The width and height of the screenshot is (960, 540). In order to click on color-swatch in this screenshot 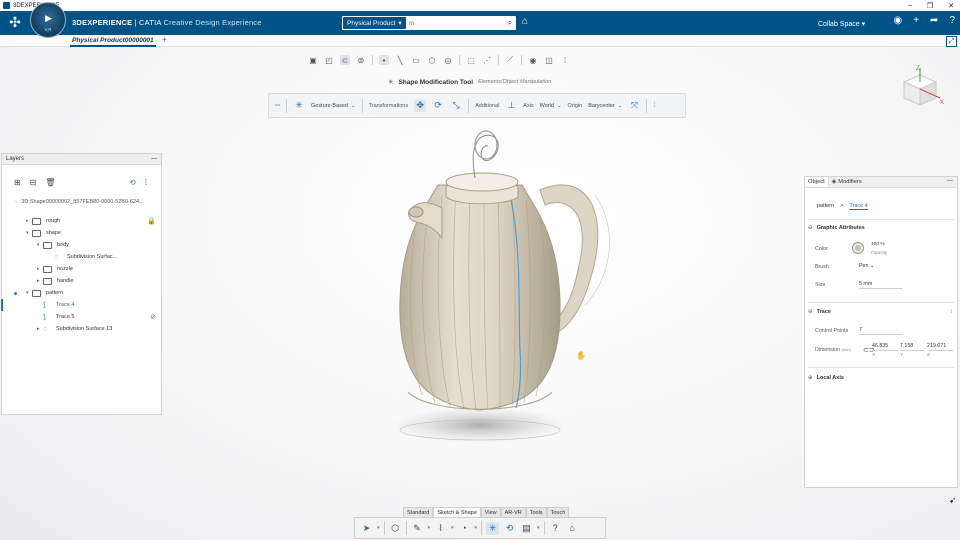, I will do `click(858, 248)`.